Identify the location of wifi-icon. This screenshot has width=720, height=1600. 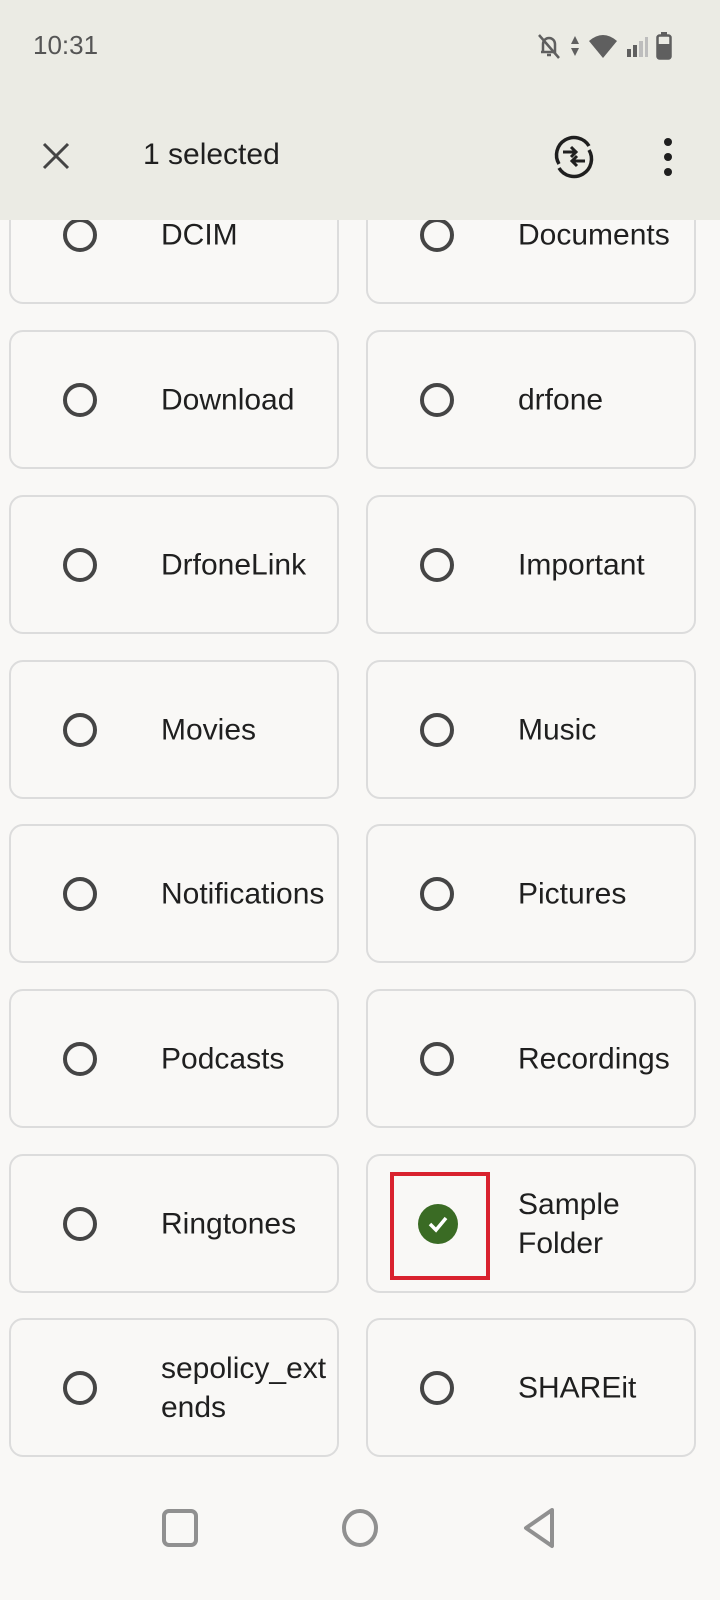
(603, 48).